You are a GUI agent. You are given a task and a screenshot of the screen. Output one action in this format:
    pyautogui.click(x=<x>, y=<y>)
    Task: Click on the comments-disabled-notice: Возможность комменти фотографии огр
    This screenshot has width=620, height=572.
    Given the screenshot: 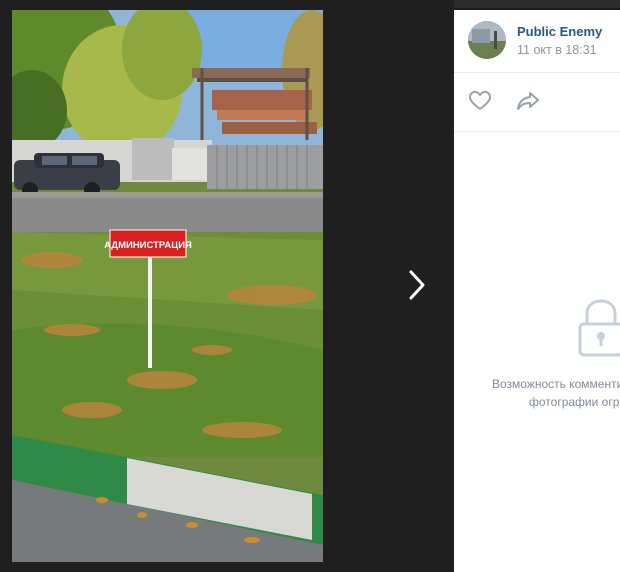 What is the action you would take?
    pyautogui.click(x=537, y=395)
    